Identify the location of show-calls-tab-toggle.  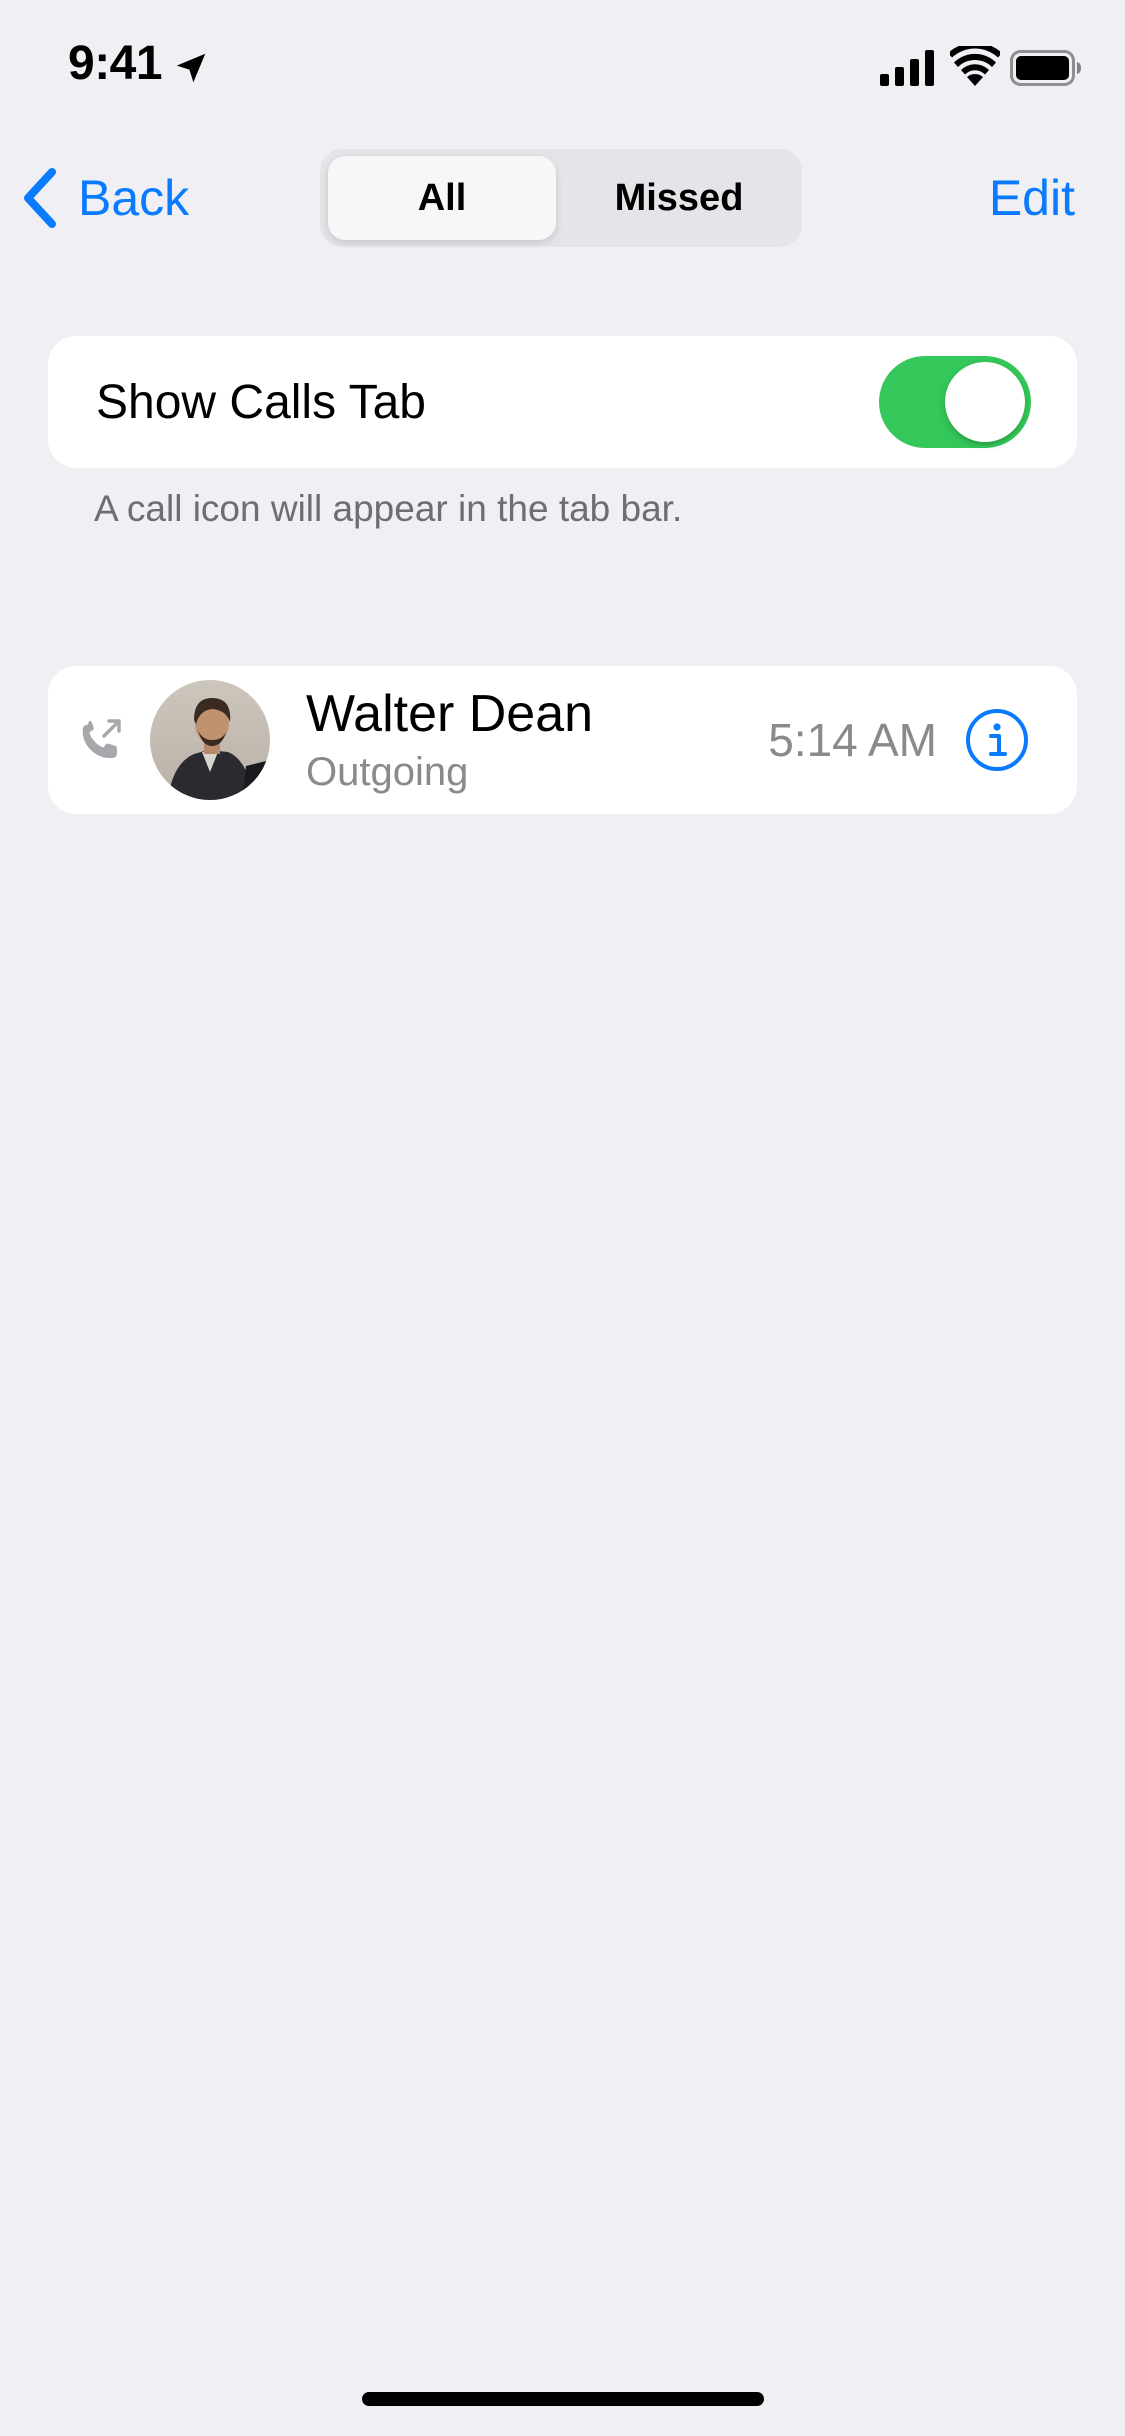
(955, 402).